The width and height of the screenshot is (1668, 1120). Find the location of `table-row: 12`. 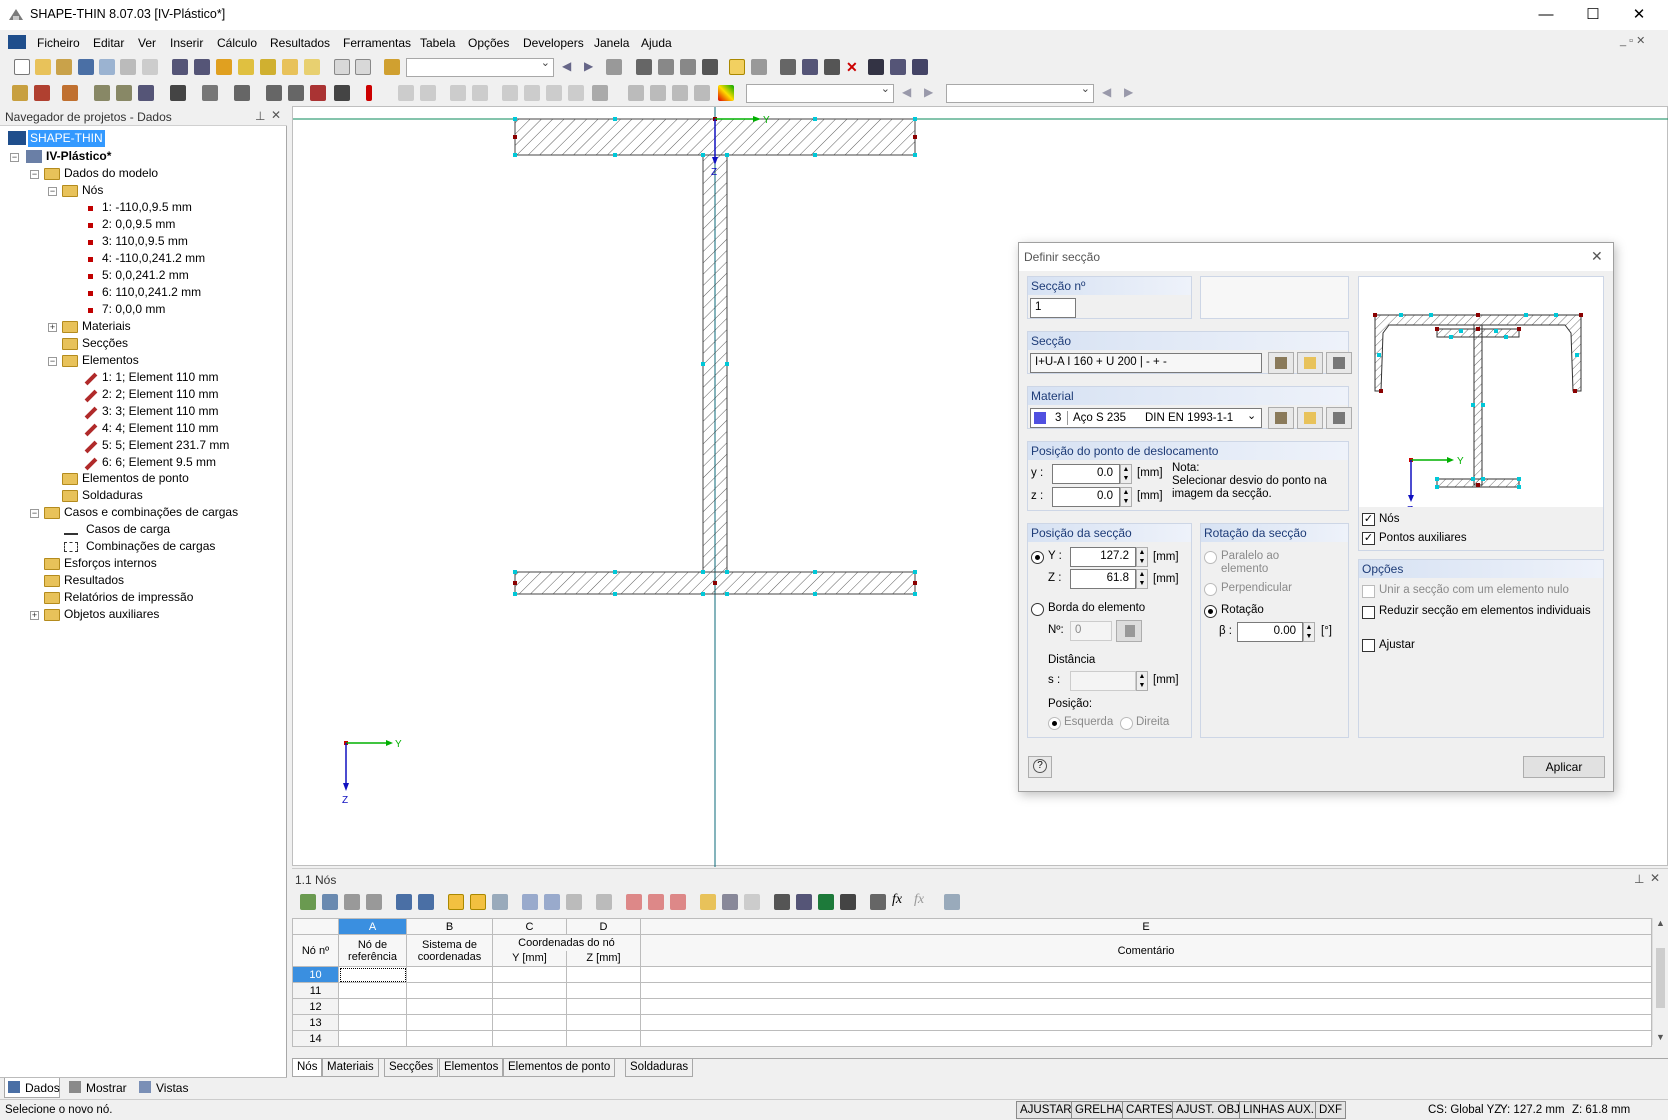

table-row: 12 is located at coordinates (972, 1006).